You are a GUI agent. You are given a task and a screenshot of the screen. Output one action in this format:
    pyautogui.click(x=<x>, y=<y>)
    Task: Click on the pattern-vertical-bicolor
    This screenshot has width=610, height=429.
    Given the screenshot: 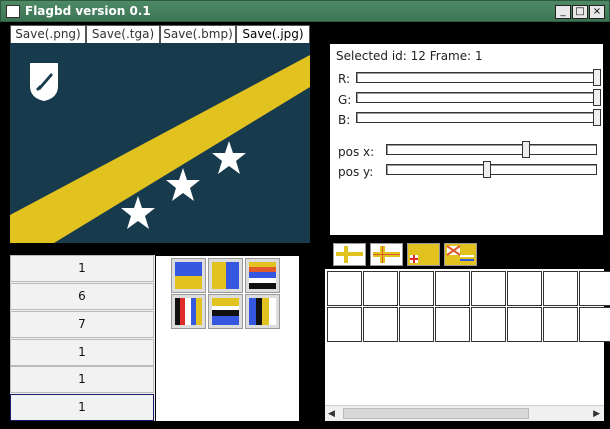 What is the action you would take?
    pyautogui.click(x=225, y=275)
    